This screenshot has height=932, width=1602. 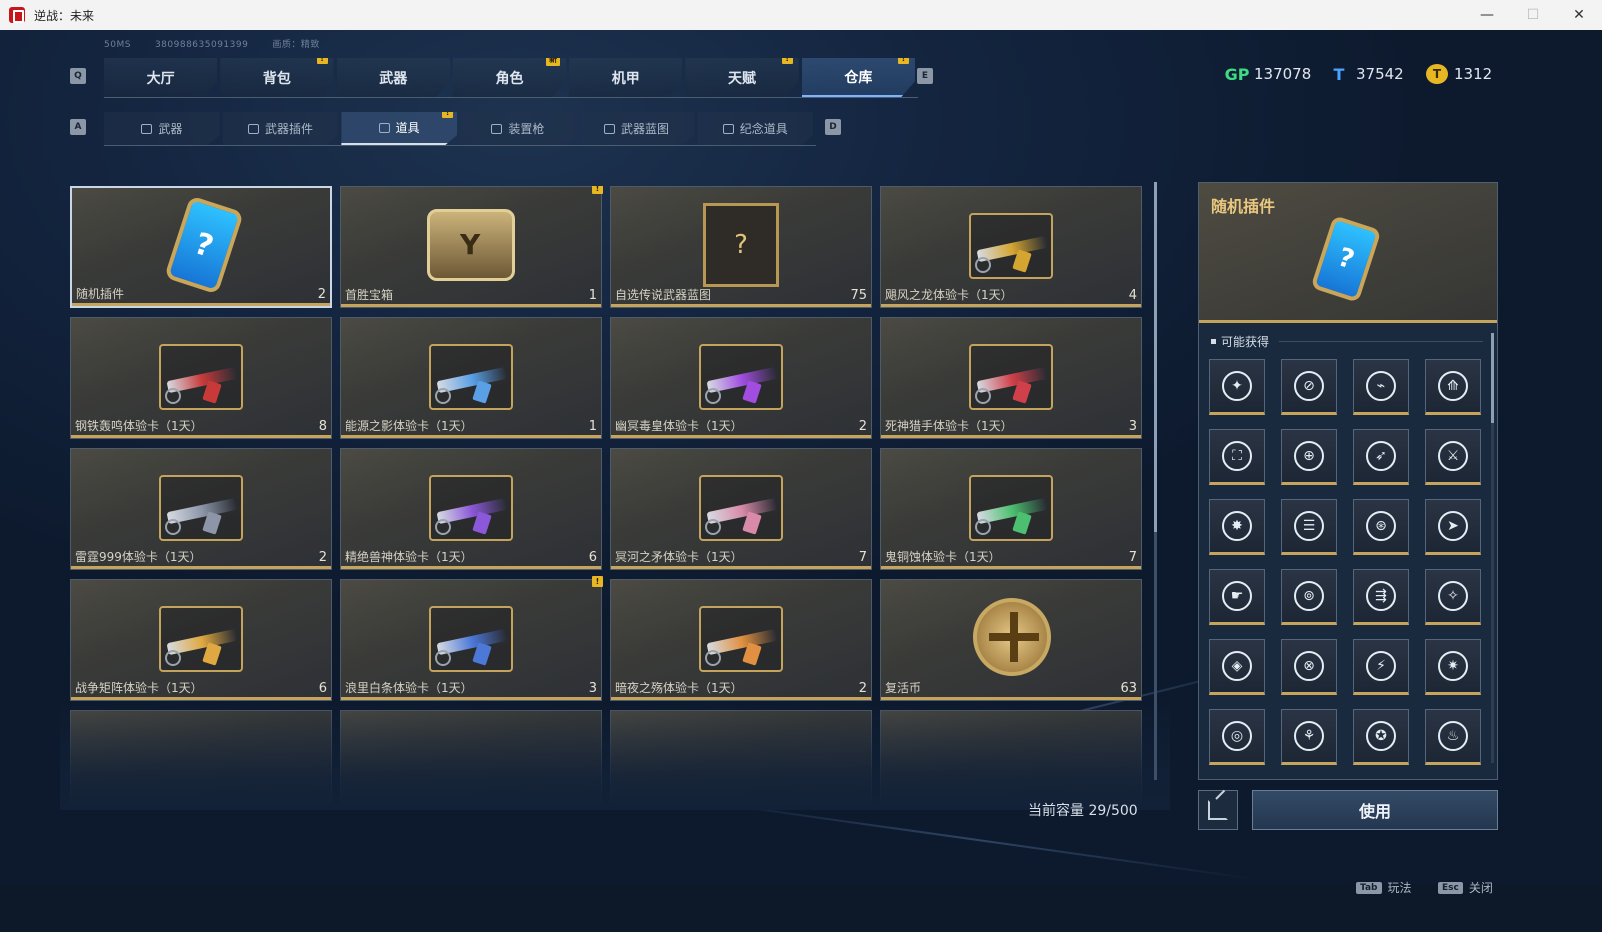 What do you see at coordinates (1309, 527) in the screenshot?
I see `reward-plugin-item: ☰` at bounding box center [1309, 527].